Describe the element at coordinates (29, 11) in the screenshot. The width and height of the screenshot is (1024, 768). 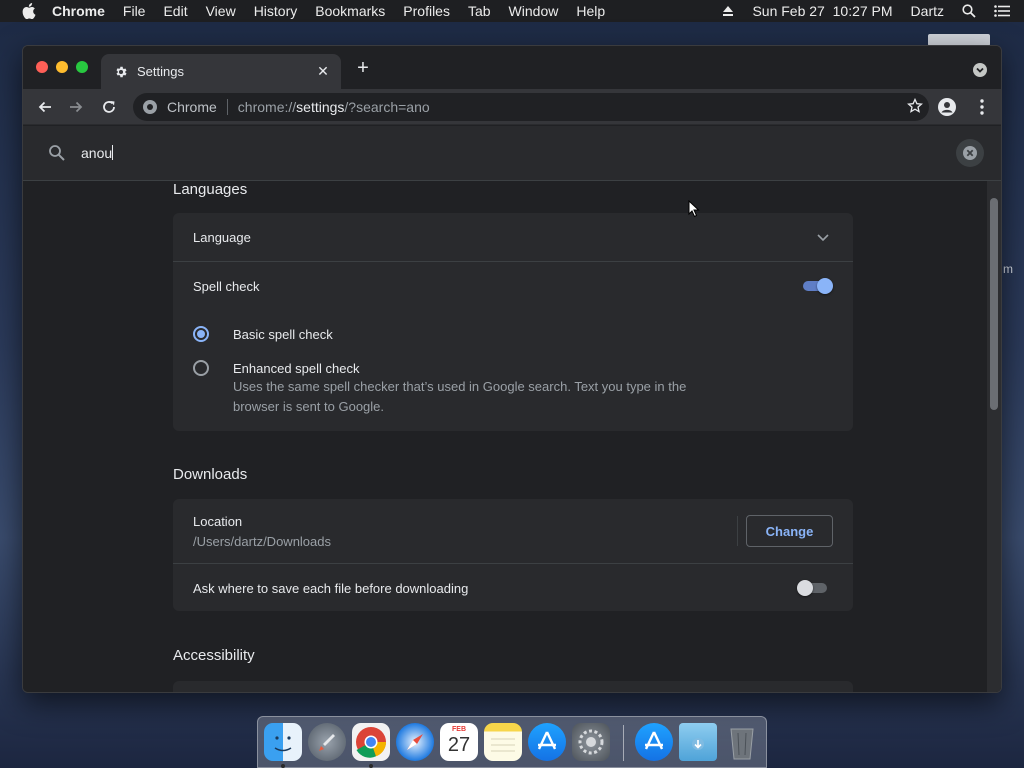
I see `apple-logo-icon` at that location.